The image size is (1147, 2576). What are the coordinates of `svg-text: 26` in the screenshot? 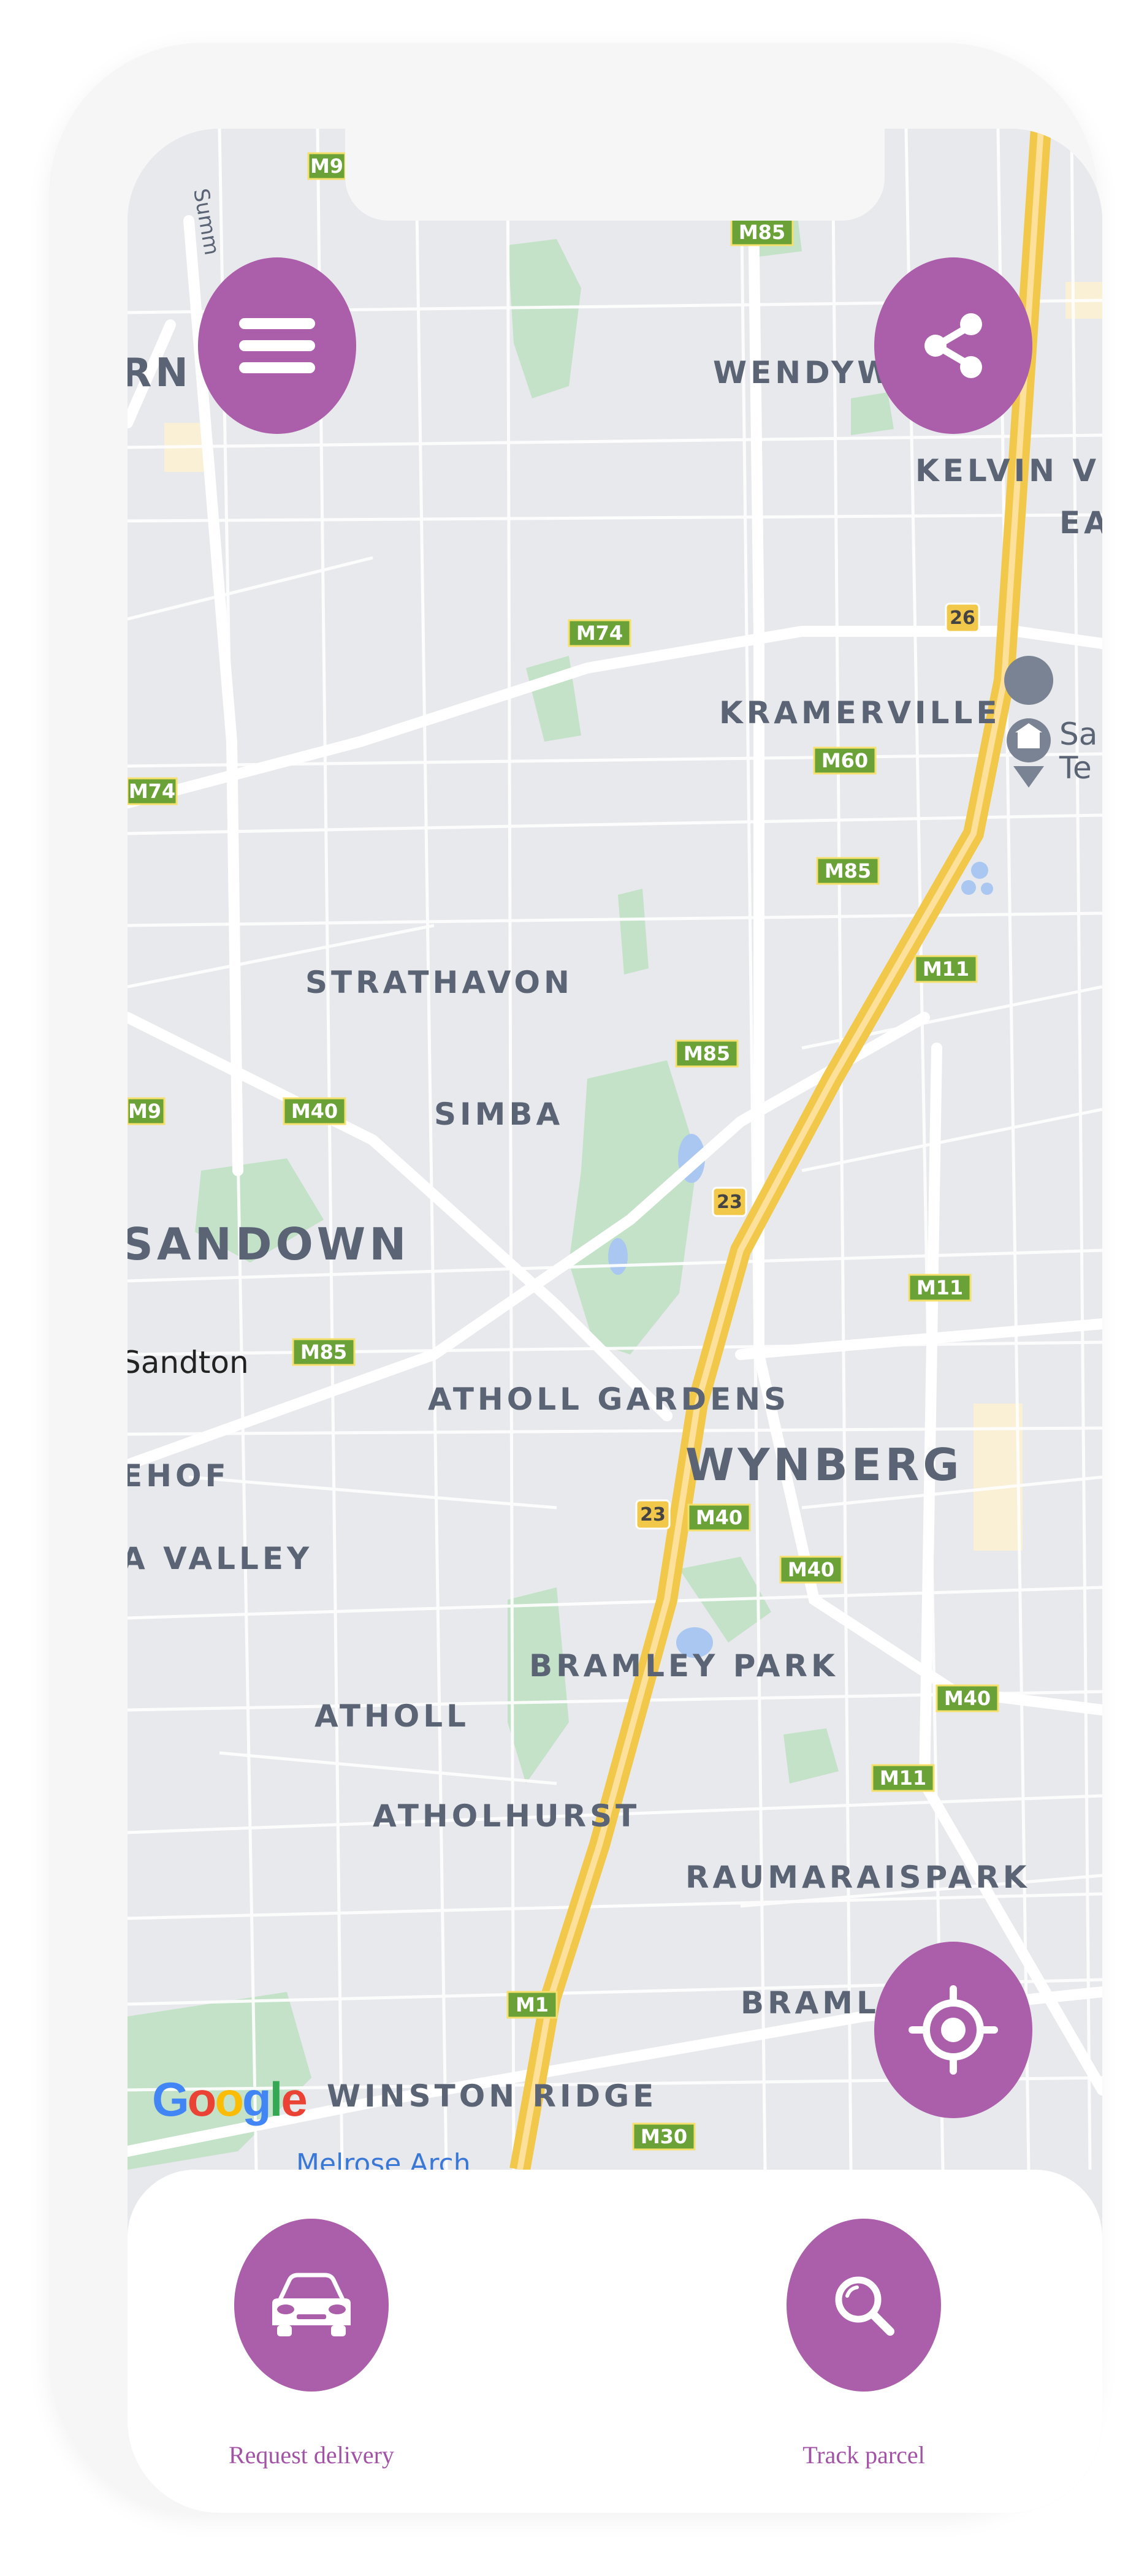 It's located at (963, 618).